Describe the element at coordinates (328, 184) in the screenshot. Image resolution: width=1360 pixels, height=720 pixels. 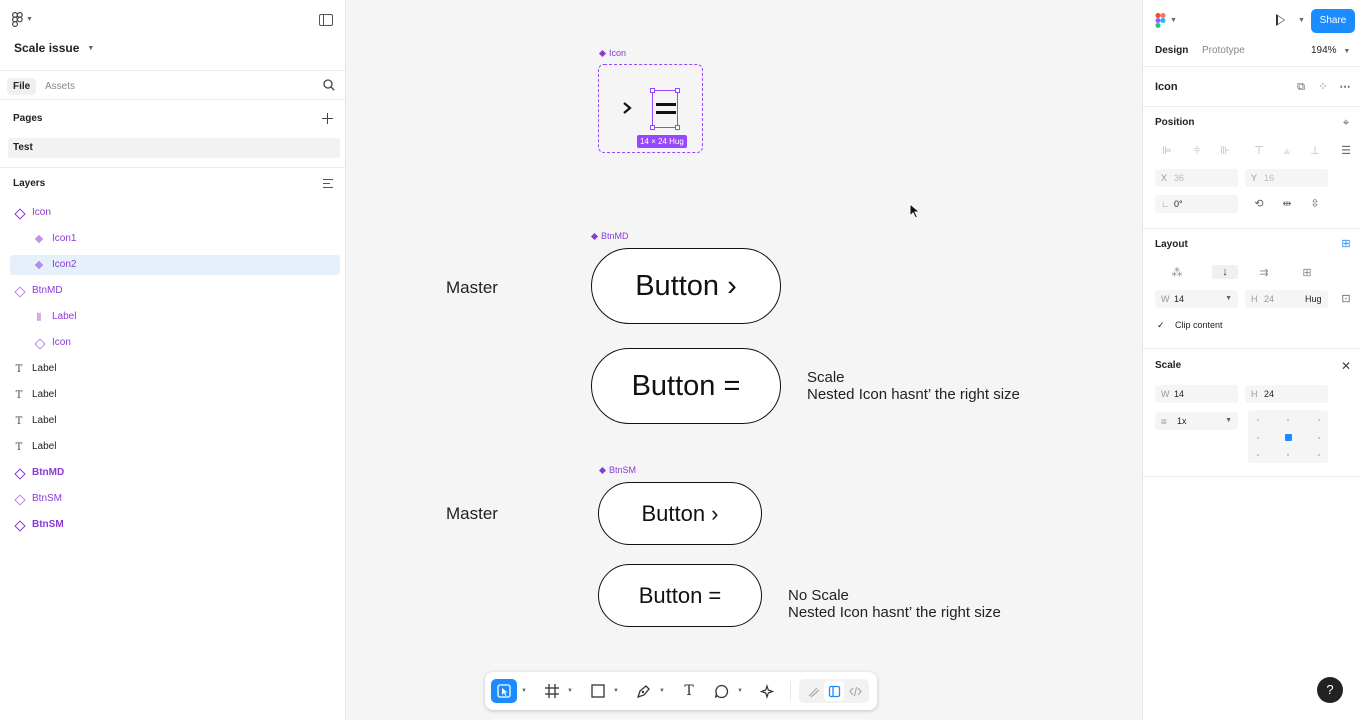
I see `layers-list-icon` at that location.